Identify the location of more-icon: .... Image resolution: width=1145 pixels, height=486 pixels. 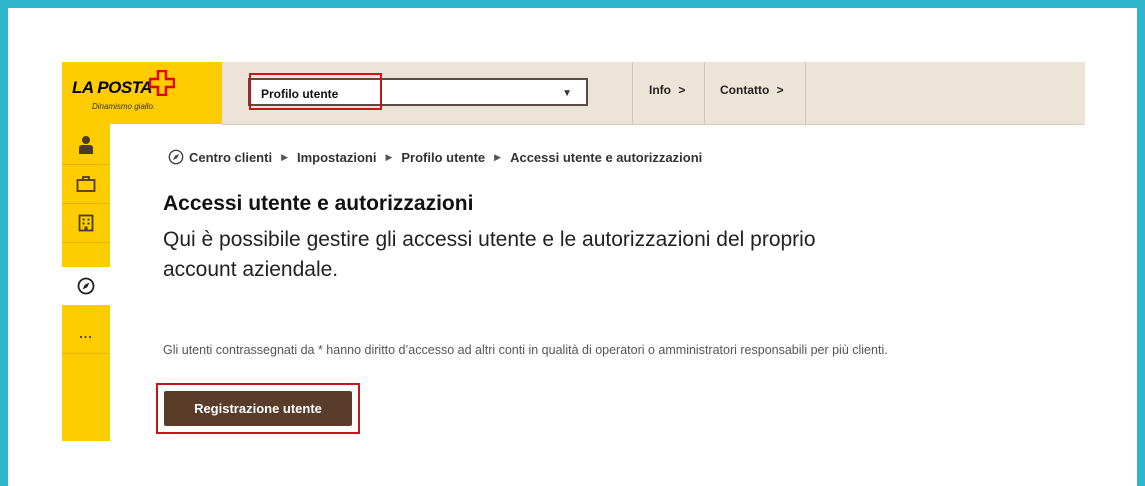
(86, 333).